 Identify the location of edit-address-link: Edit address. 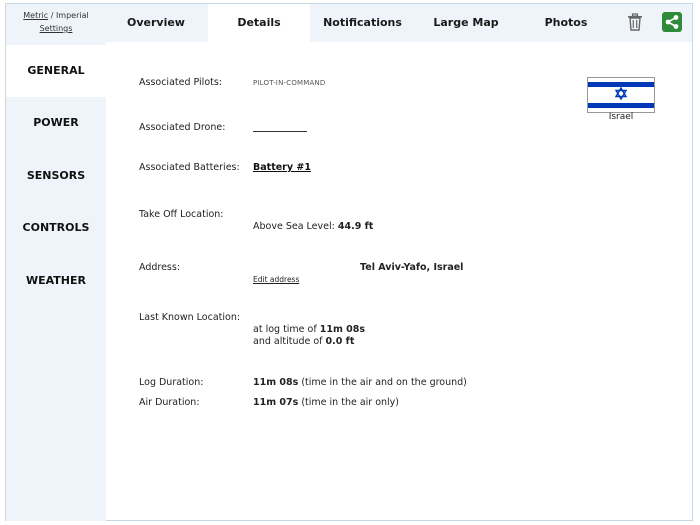
(276, 279).